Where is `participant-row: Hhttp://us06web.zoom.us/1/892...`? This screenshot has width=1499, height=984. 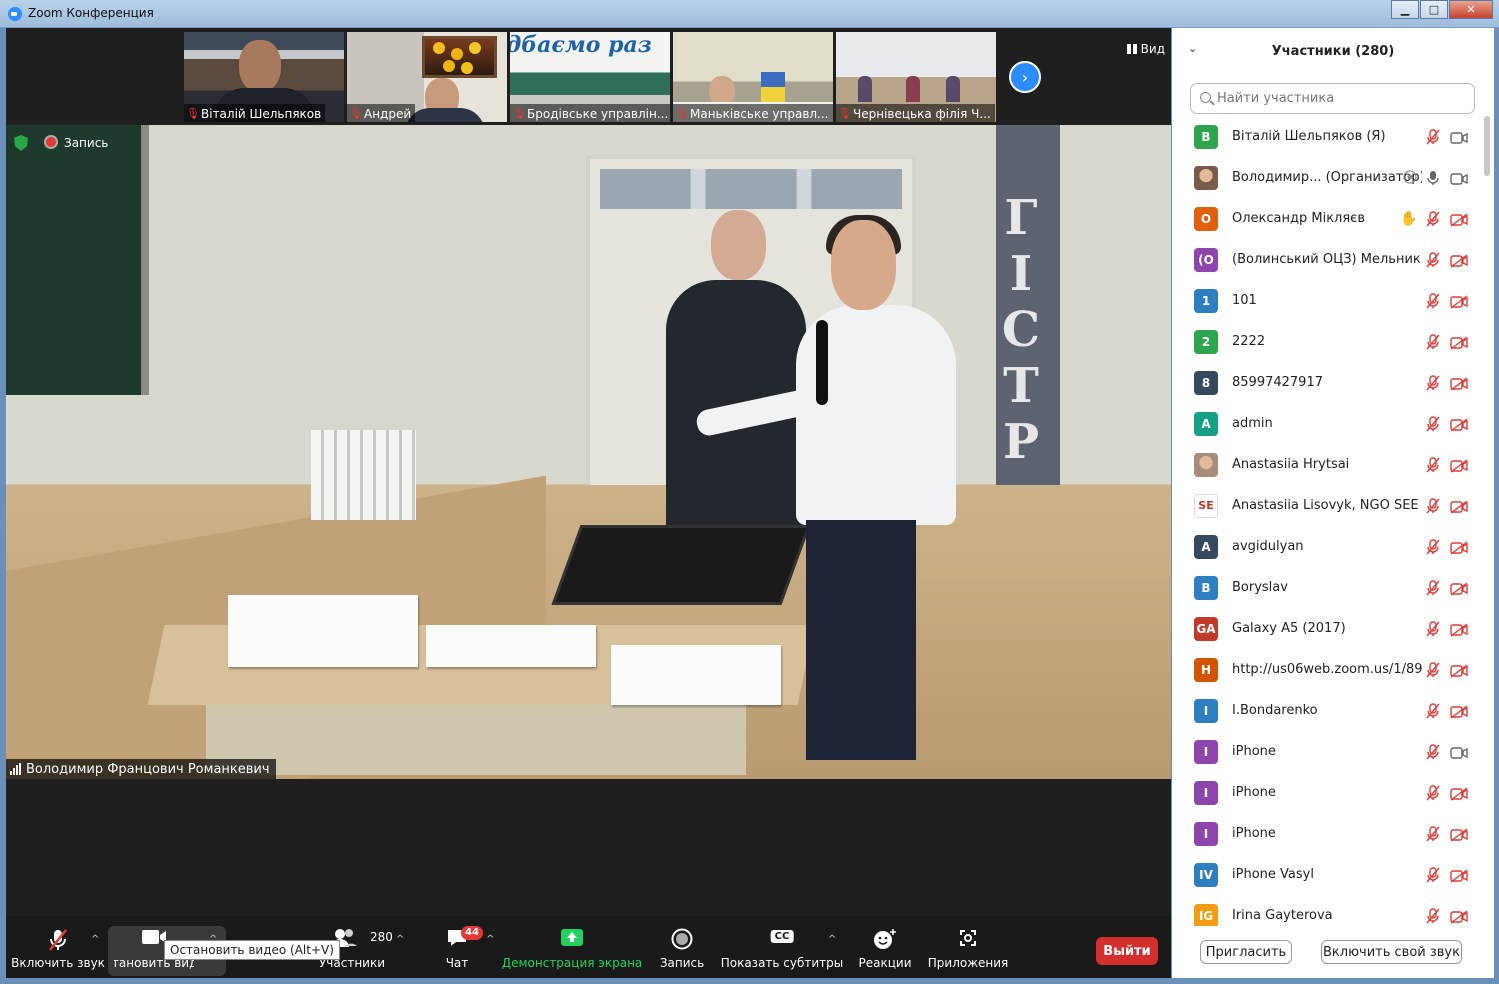
participant-row: Hhttp://us06web.zoom.us/1/892... is located at coordinates (1327, 669).